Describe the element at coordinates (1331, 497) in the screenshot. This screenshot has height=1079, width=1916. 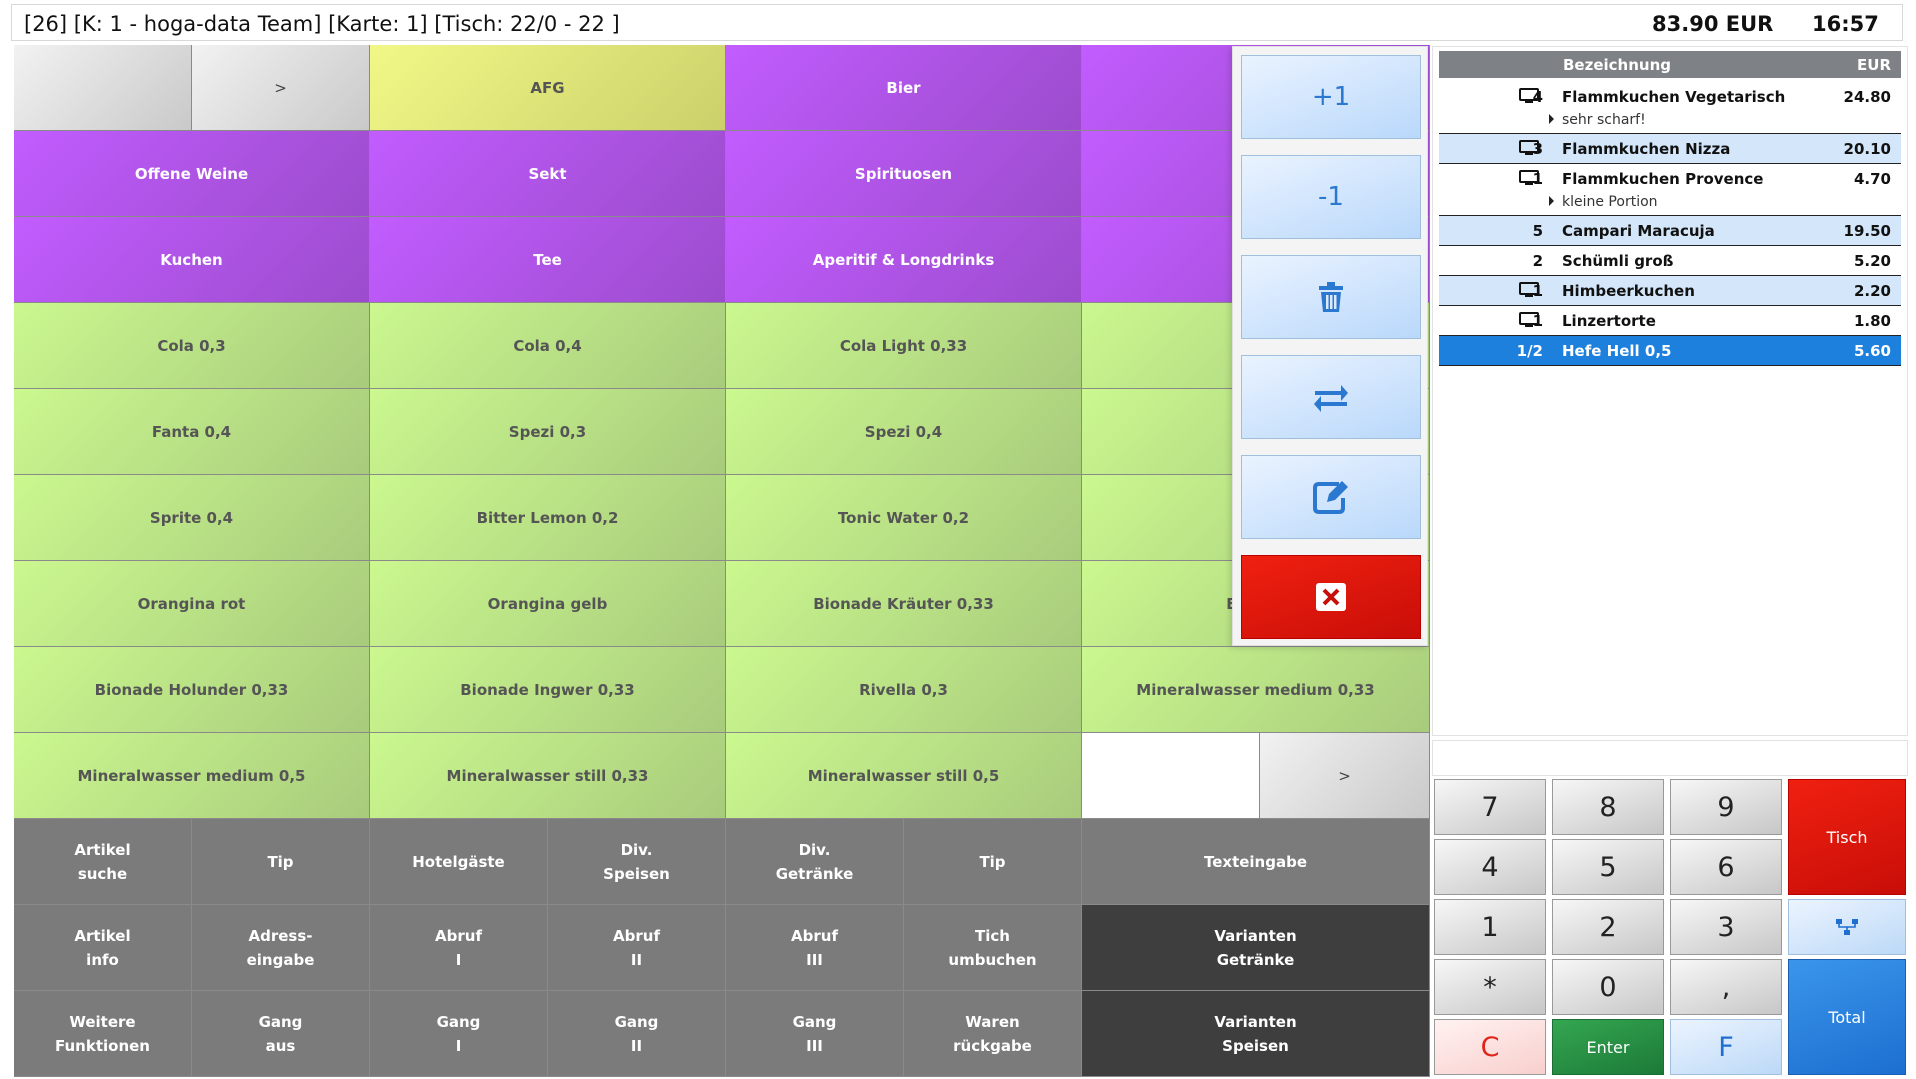
I see `edit-button` at that location.